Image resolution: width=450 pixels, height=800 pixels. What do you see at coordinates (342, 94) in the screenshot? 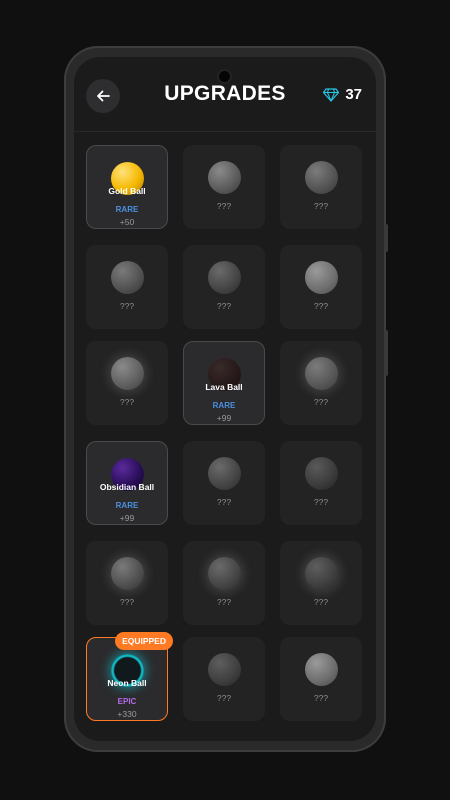
I see `gem-counter: 37` at bounding box center [342, 94].